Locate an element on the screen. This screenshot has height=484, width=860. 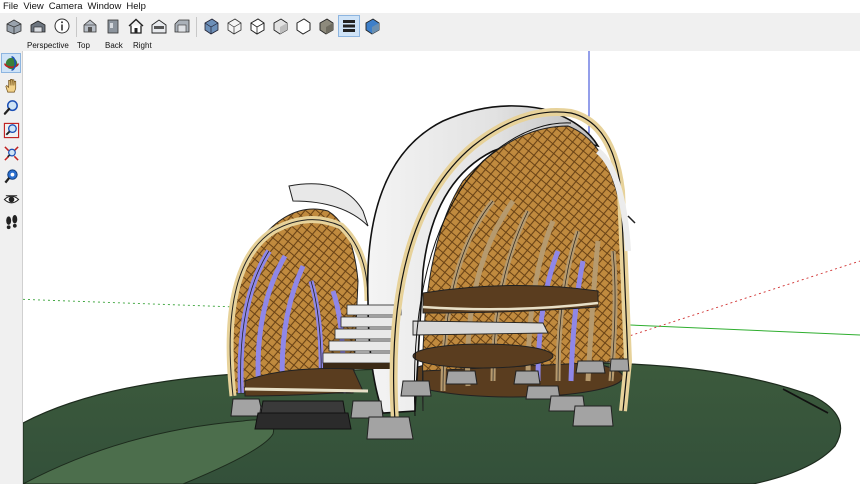
colored-style-button is located at coordinates (372, 26).